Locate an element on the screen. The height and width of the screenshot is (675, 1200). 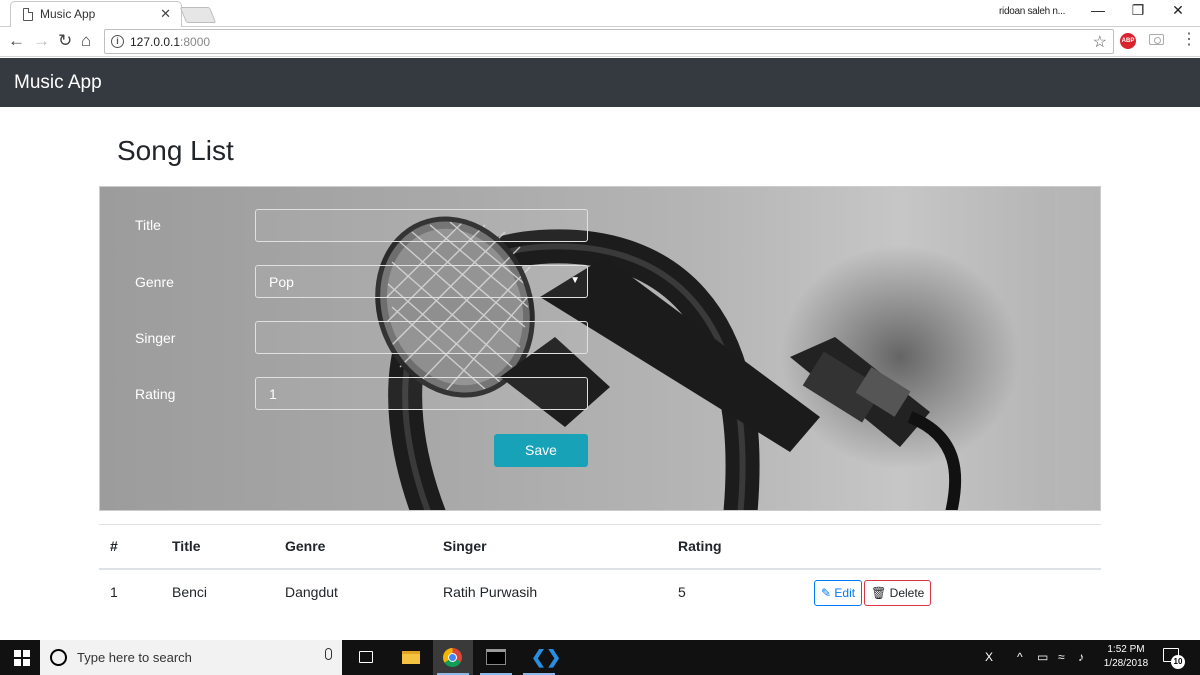
volume-icon: ♪ is located at coordinates (1081, 657).